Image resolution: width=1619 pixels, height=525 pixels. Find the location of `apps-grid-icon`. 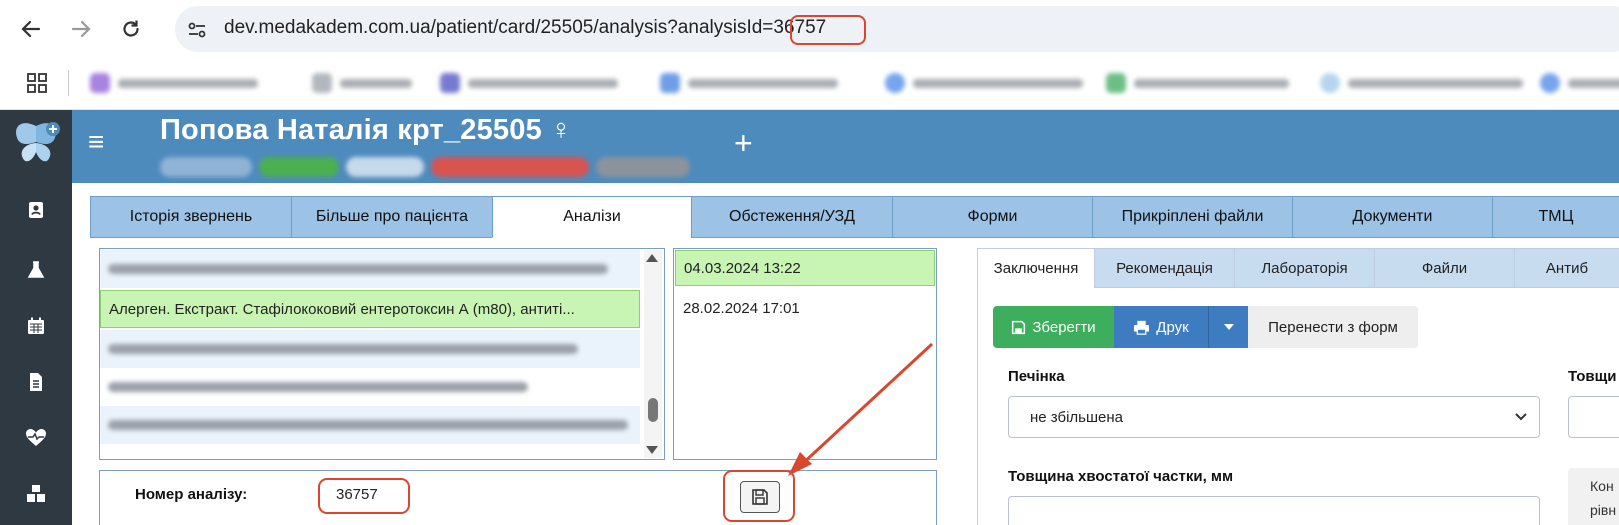

apps-grid-icon is located at coordinates (37, 83).